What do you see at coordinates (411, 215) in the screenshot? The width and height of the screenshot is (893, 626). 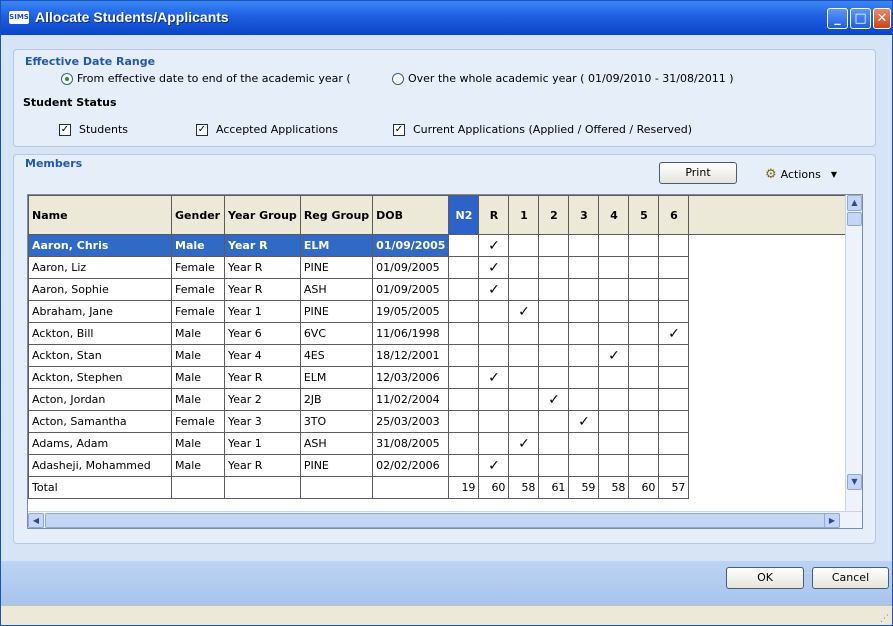 I see `column-header-dob: DOB` at bounding box center [411, 215].